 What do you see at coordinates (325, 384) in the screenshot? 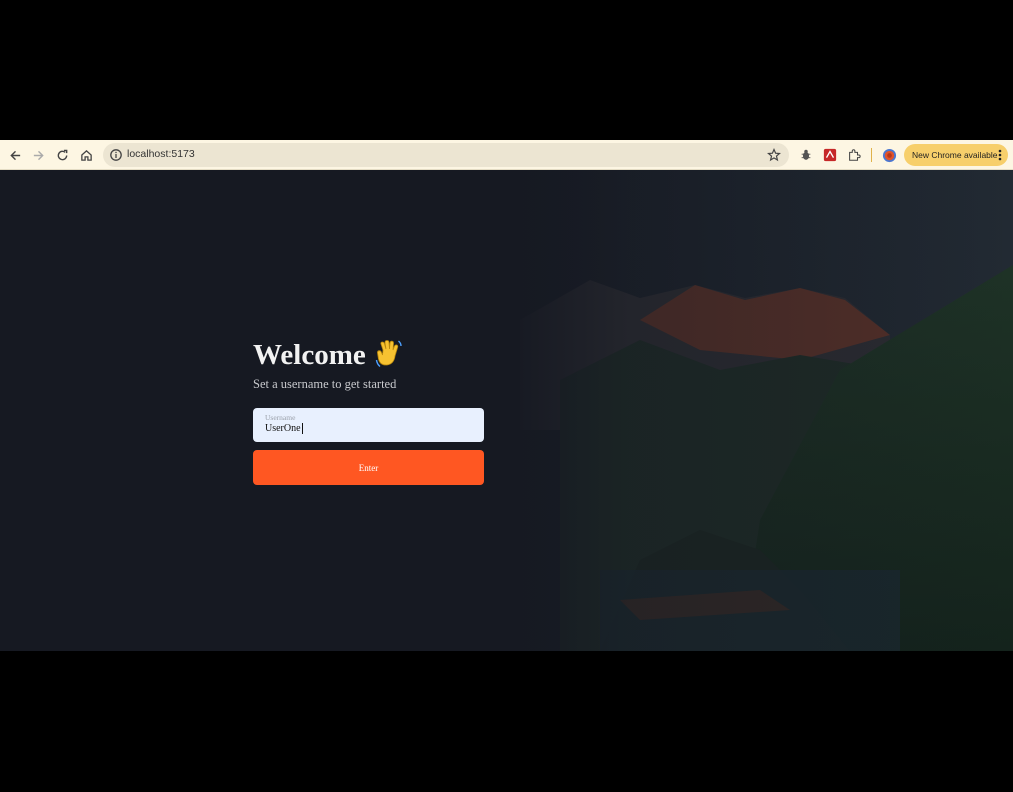
I see `page-subtitle: Set a username to get started` at bounding box center [325, 384].